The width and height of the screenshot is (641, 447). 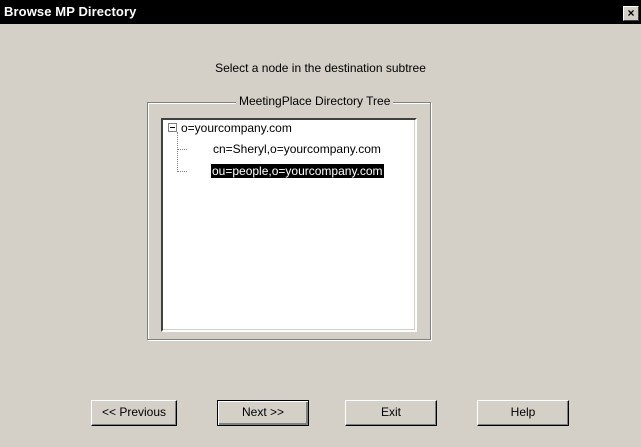 What do you see at coordinates (172, 127) in the screenshot?
I see `collapse-icon` at bounding box center [172, 127].